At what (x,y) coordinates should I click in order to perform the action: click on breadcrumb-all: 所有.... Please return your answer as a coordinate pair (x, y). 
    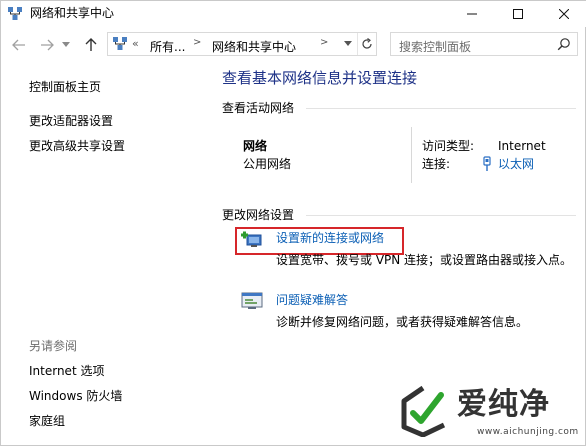
    Looking at the image, I should click on (167, 46).